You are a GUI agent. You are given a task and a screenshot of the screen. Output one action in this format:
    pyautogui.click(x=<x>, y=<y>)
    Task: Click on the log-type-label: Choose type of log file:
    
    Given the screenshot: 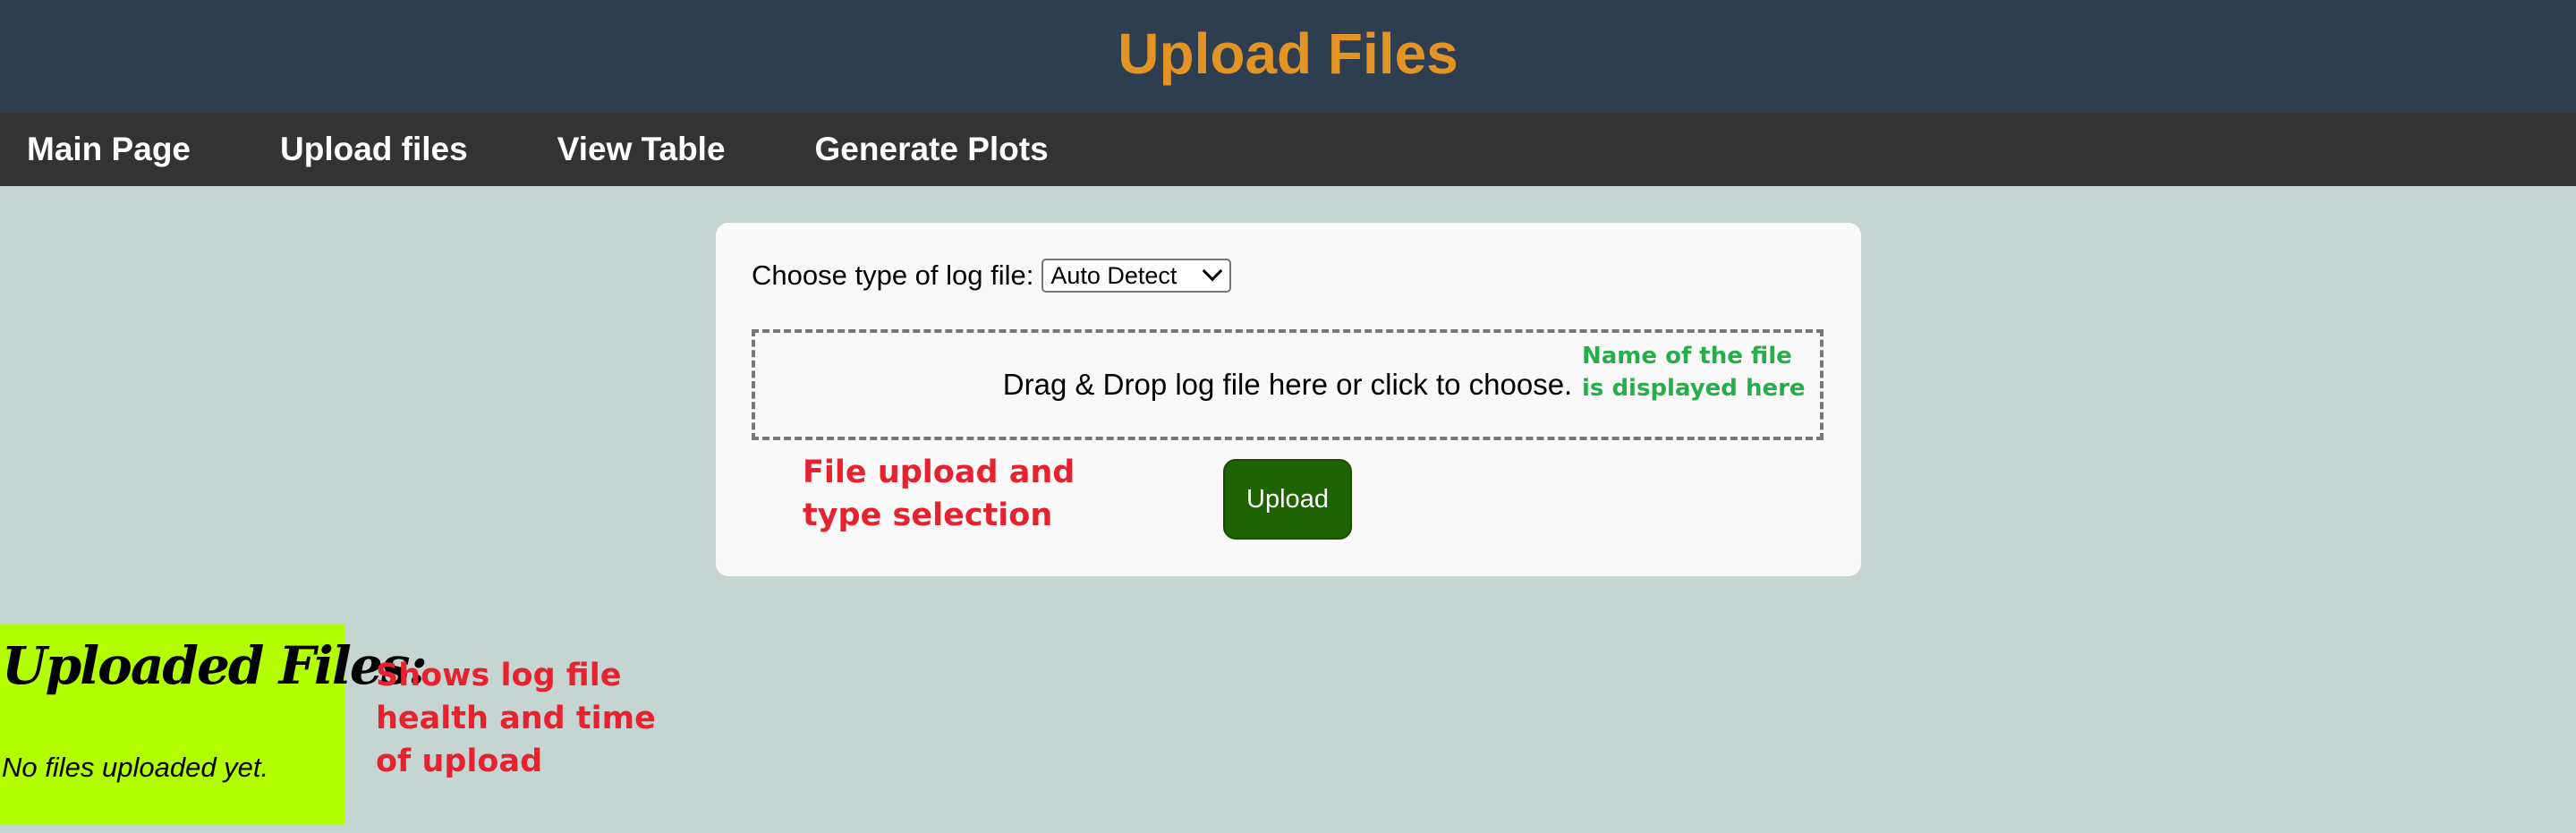 What is the action you would take?
    pyautogui.click(x=893, y=275)
    